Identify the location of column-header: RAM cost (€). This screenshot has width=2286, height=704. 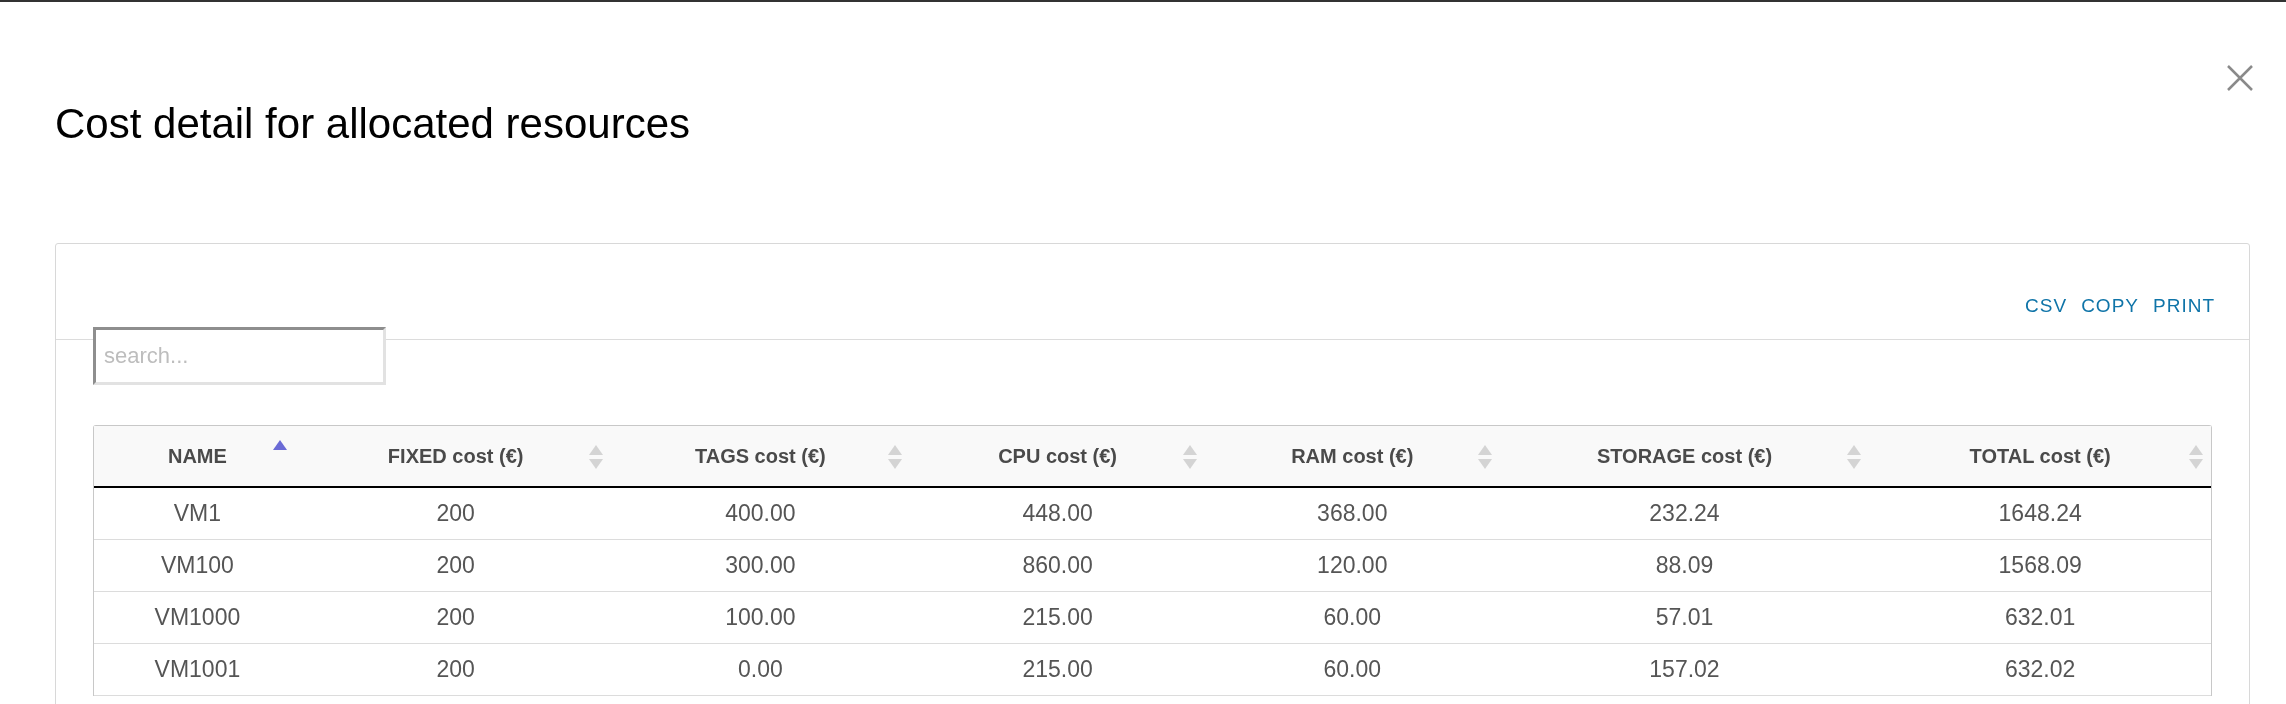
(1352, 456).